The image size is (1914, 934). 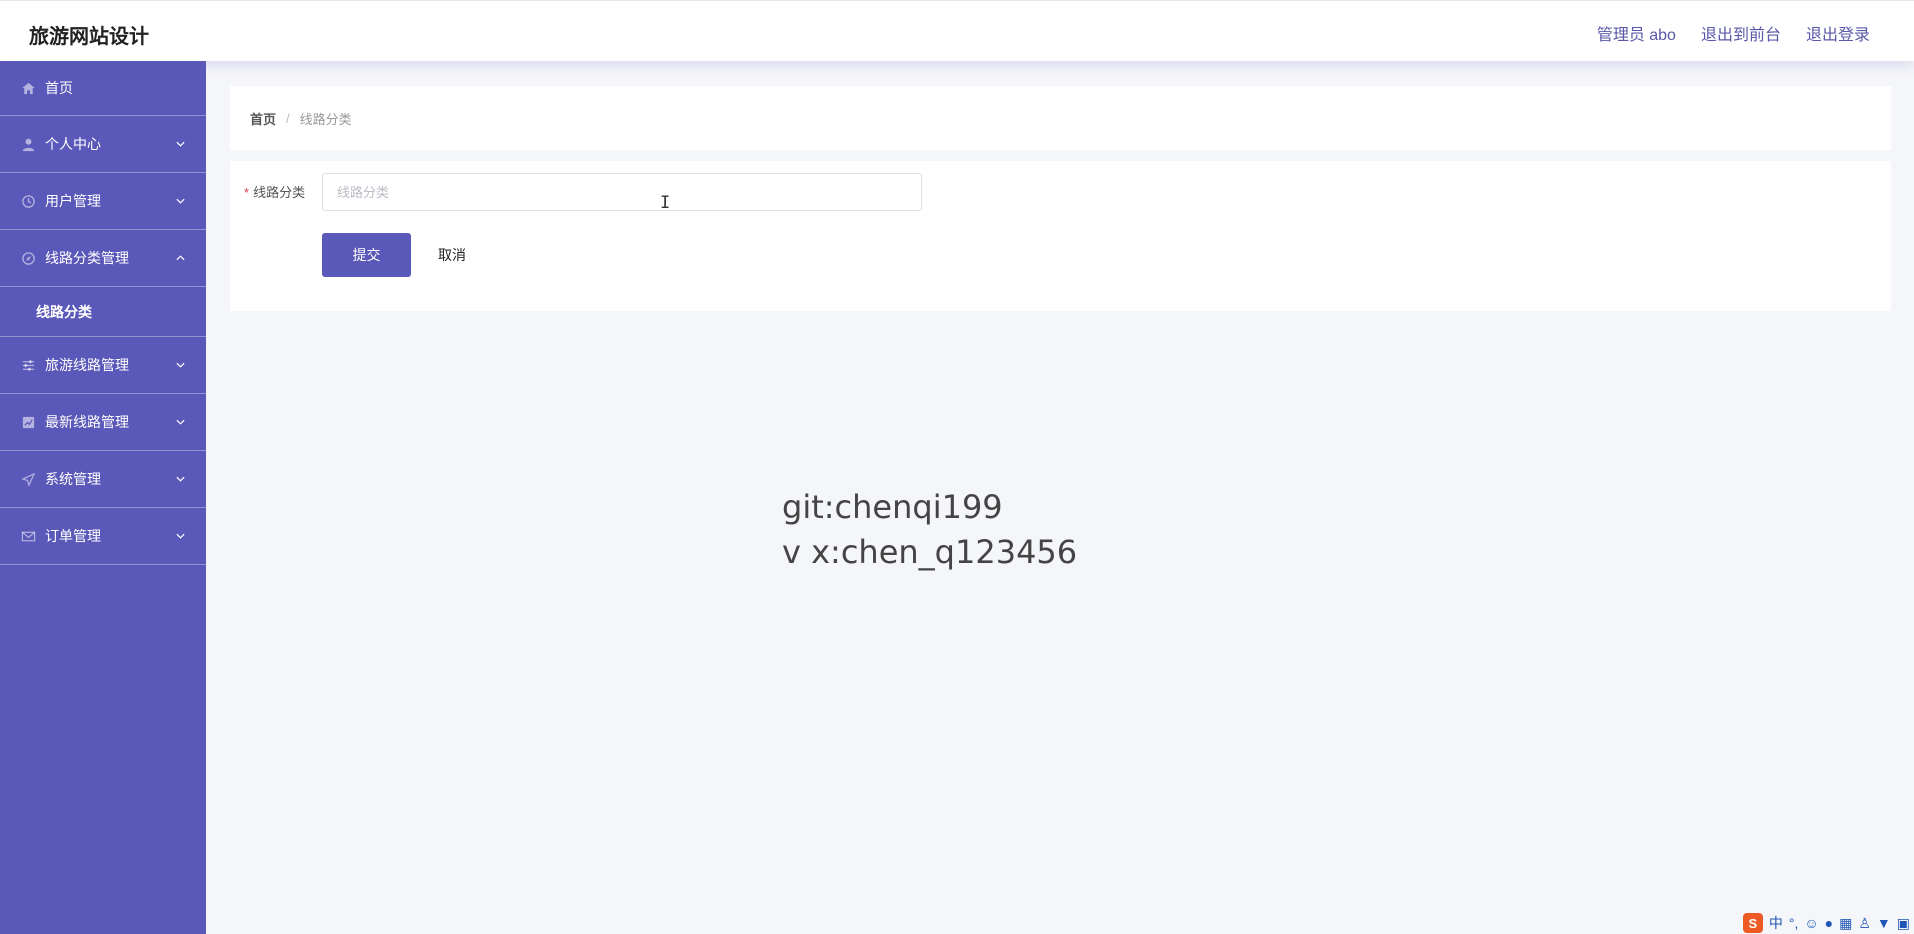 I want to click on keyboard-icon: ▦, so click(x=1845, y=923).